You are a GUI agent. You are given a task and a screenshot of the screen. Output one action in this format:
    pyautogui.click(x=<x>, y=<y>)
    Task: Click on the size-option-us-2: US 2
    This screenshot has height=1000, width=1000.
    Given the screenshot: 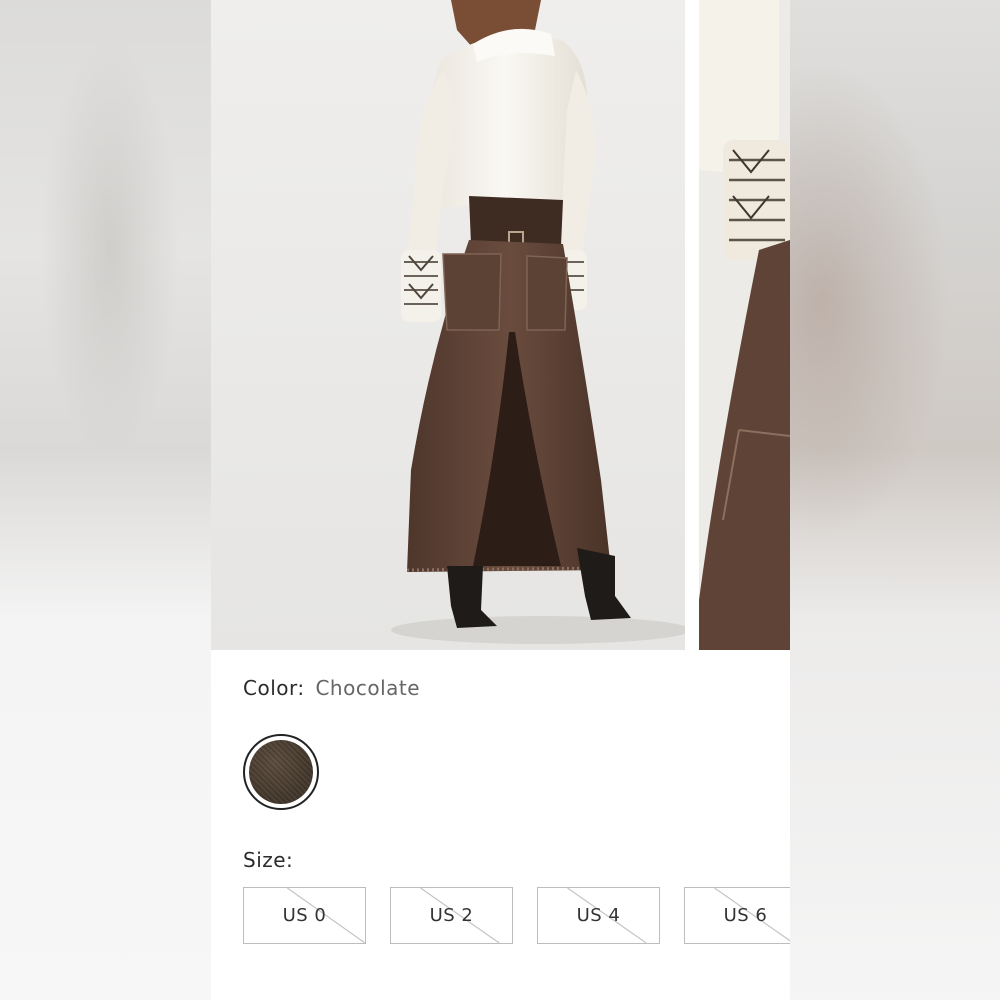 What is the action you would take?
    pyautogui.click(x=451, y=915)
    